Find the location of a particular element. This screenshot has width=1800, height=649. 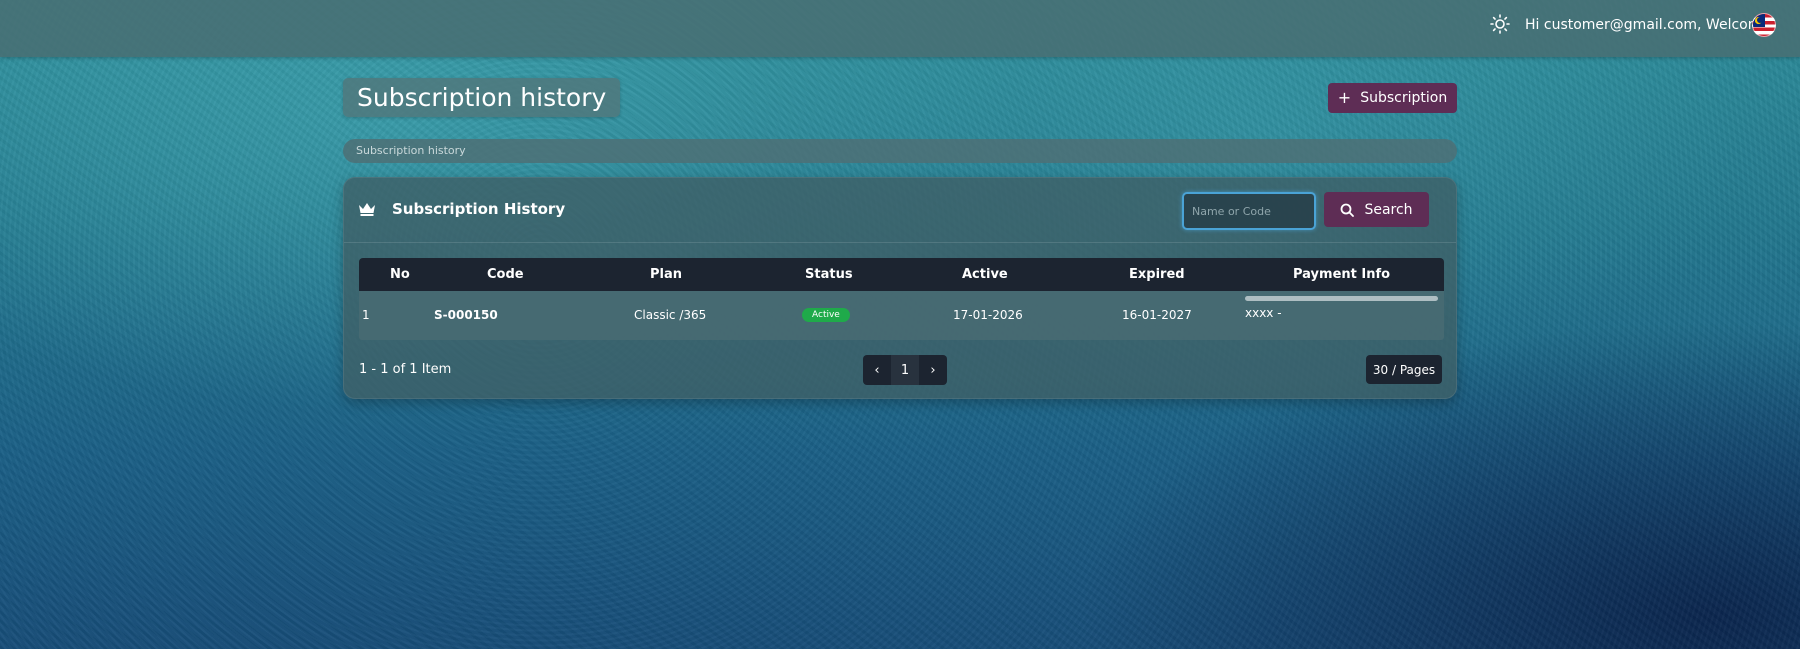

crown-icon is located at coordinates (367, 209).